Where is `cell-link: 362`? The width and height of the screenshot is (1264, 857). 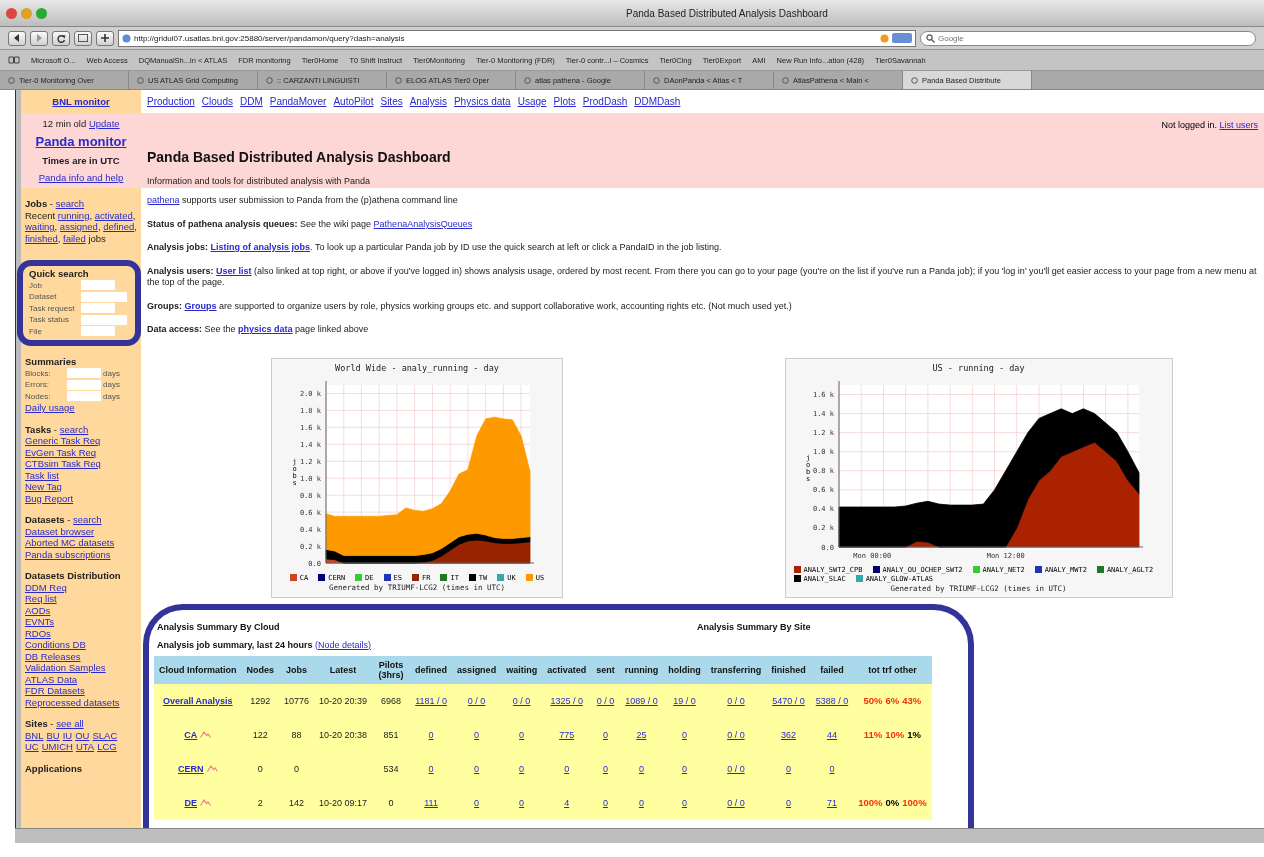 cell-link: 362 is located at coordinates (788, 734).